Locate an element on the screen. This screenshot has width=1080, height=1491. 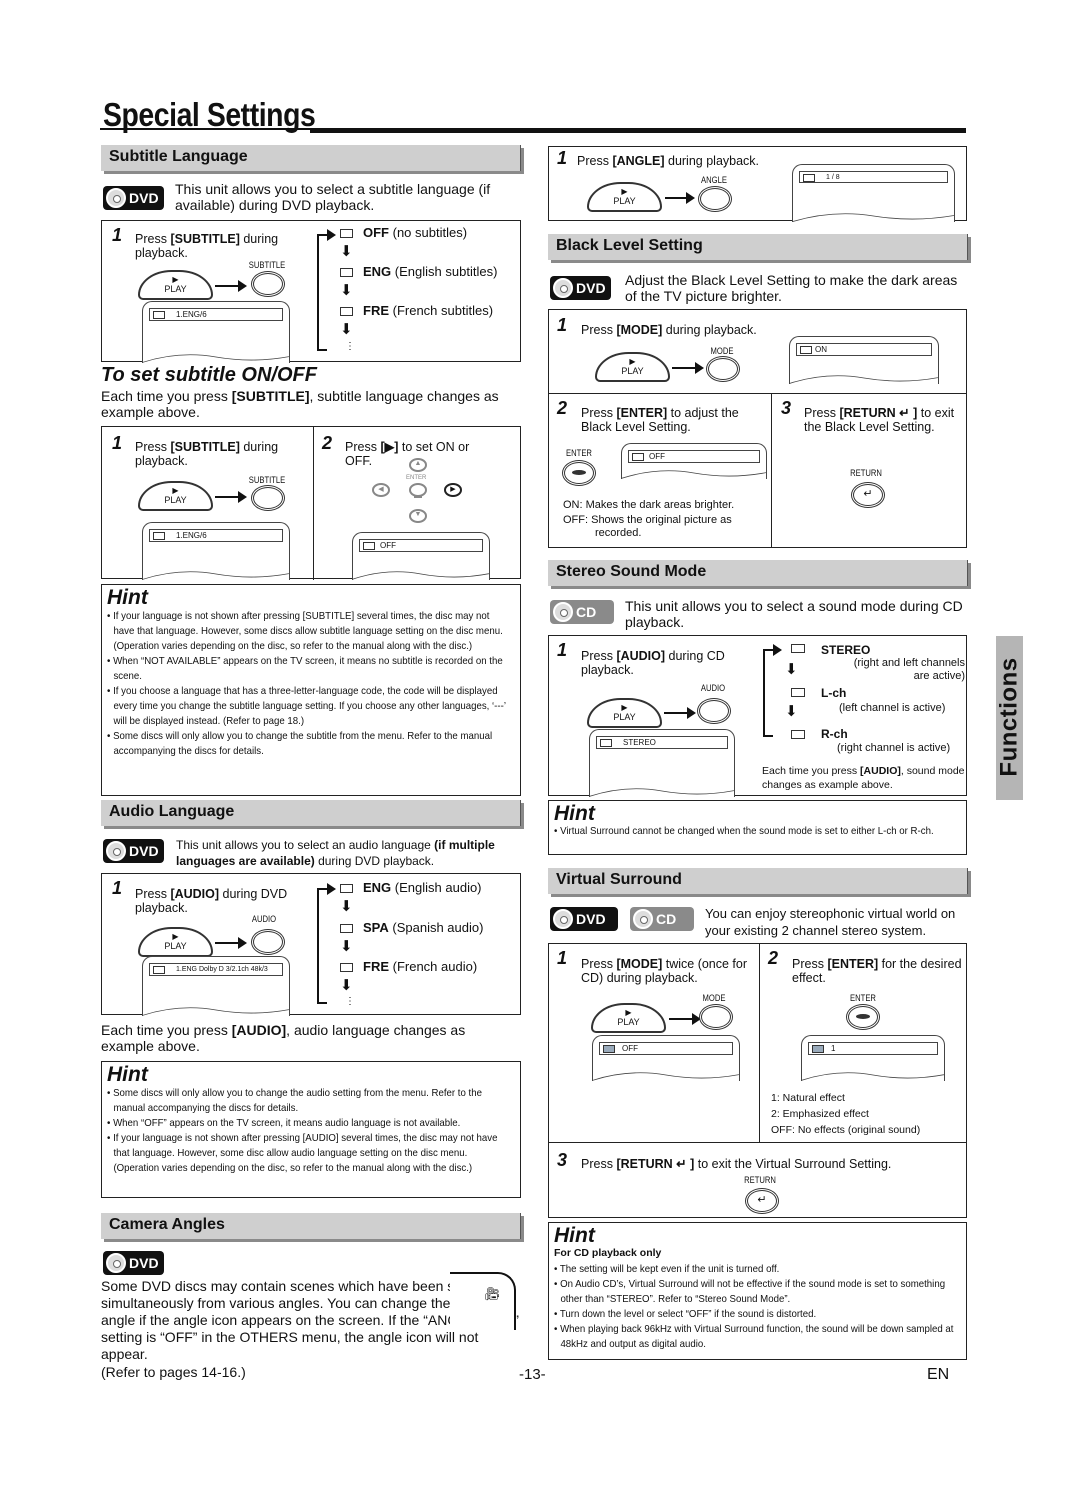
return-icon: ↵ is located at coordinates (868, 494).